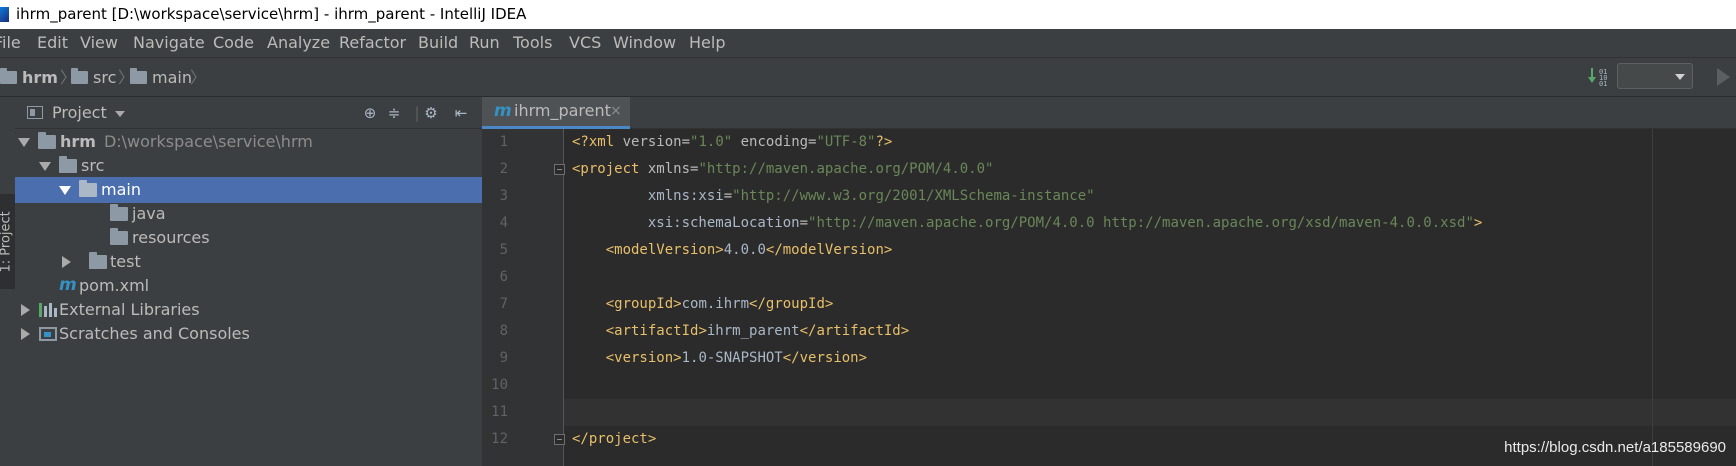 The width and height of the screenshot is (1736, 466). I want to click on project-tool-label: 1: Project, so click(7, 241).